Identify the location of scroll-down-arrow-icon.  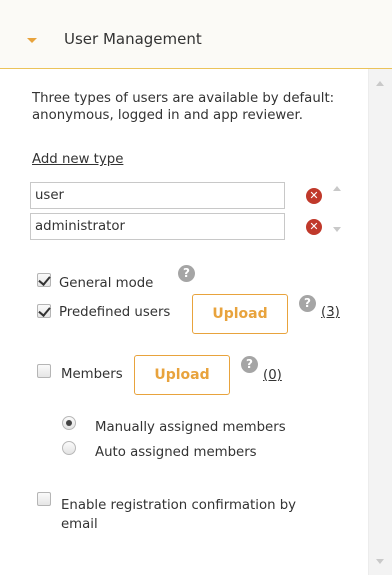
(380, 561).